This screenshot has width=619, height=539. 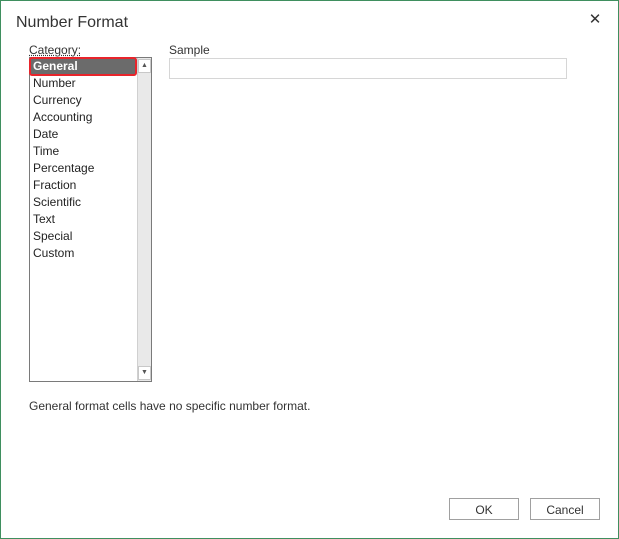 What do you see at coordinates (368, 68) in the screenshot?
I see `sample-preview` at bounding box center [368, 68].